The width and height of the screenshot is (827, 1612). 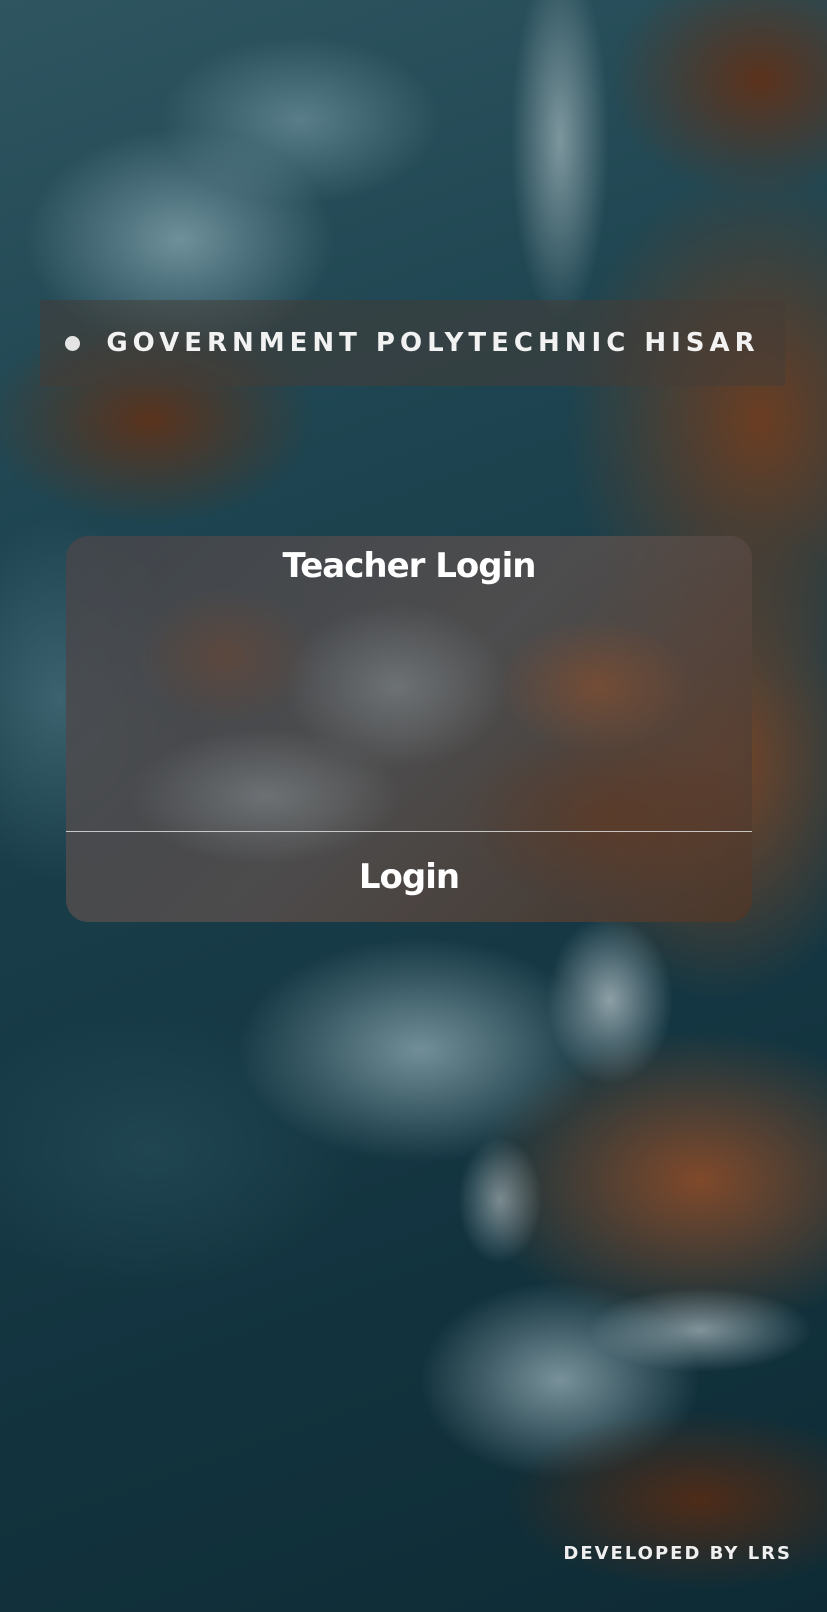 What do you see at coordinates (677, 1553) in the screenshot?
I see `developer-credit: DEVELOPED BY LRS` at bounding box center [677, 1553].